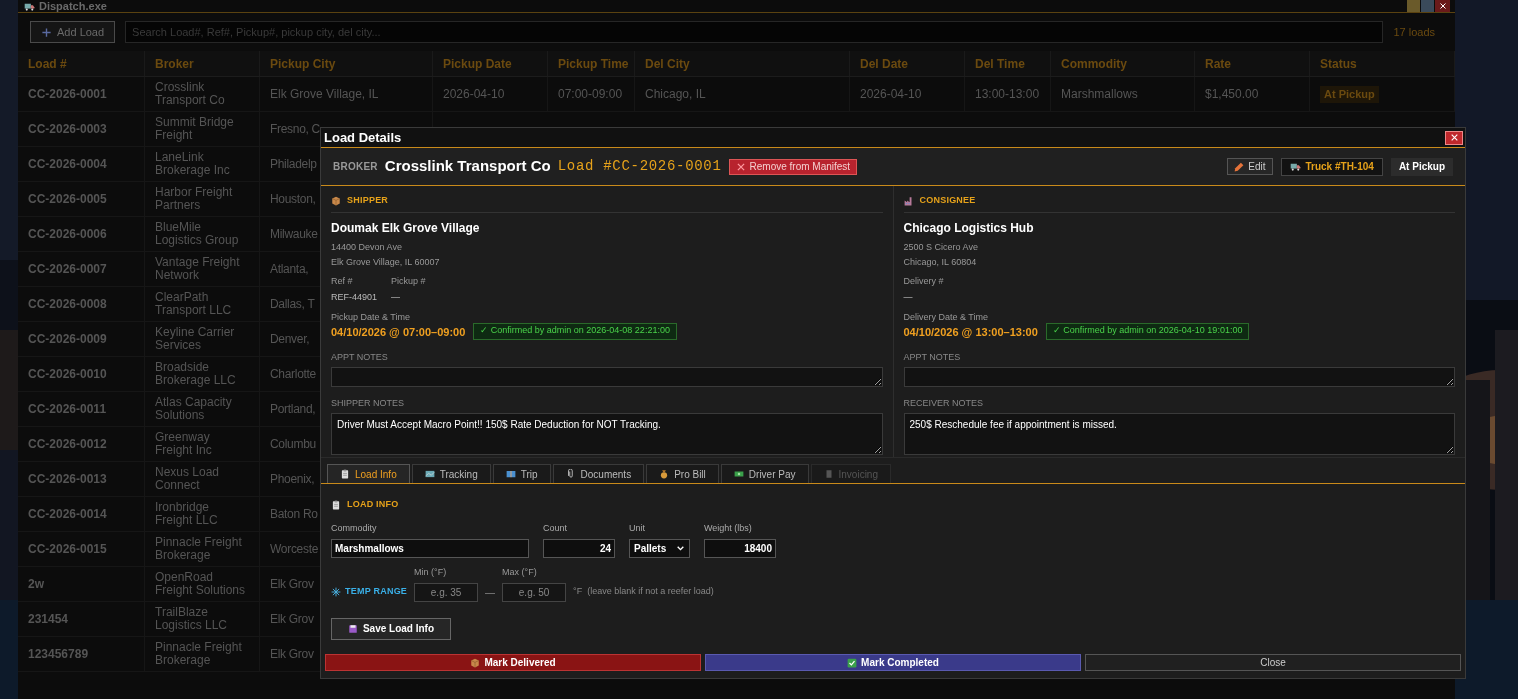 This screenshot has width=1518, height=699. I want to click on tab: Load Info, so click(368, 473).